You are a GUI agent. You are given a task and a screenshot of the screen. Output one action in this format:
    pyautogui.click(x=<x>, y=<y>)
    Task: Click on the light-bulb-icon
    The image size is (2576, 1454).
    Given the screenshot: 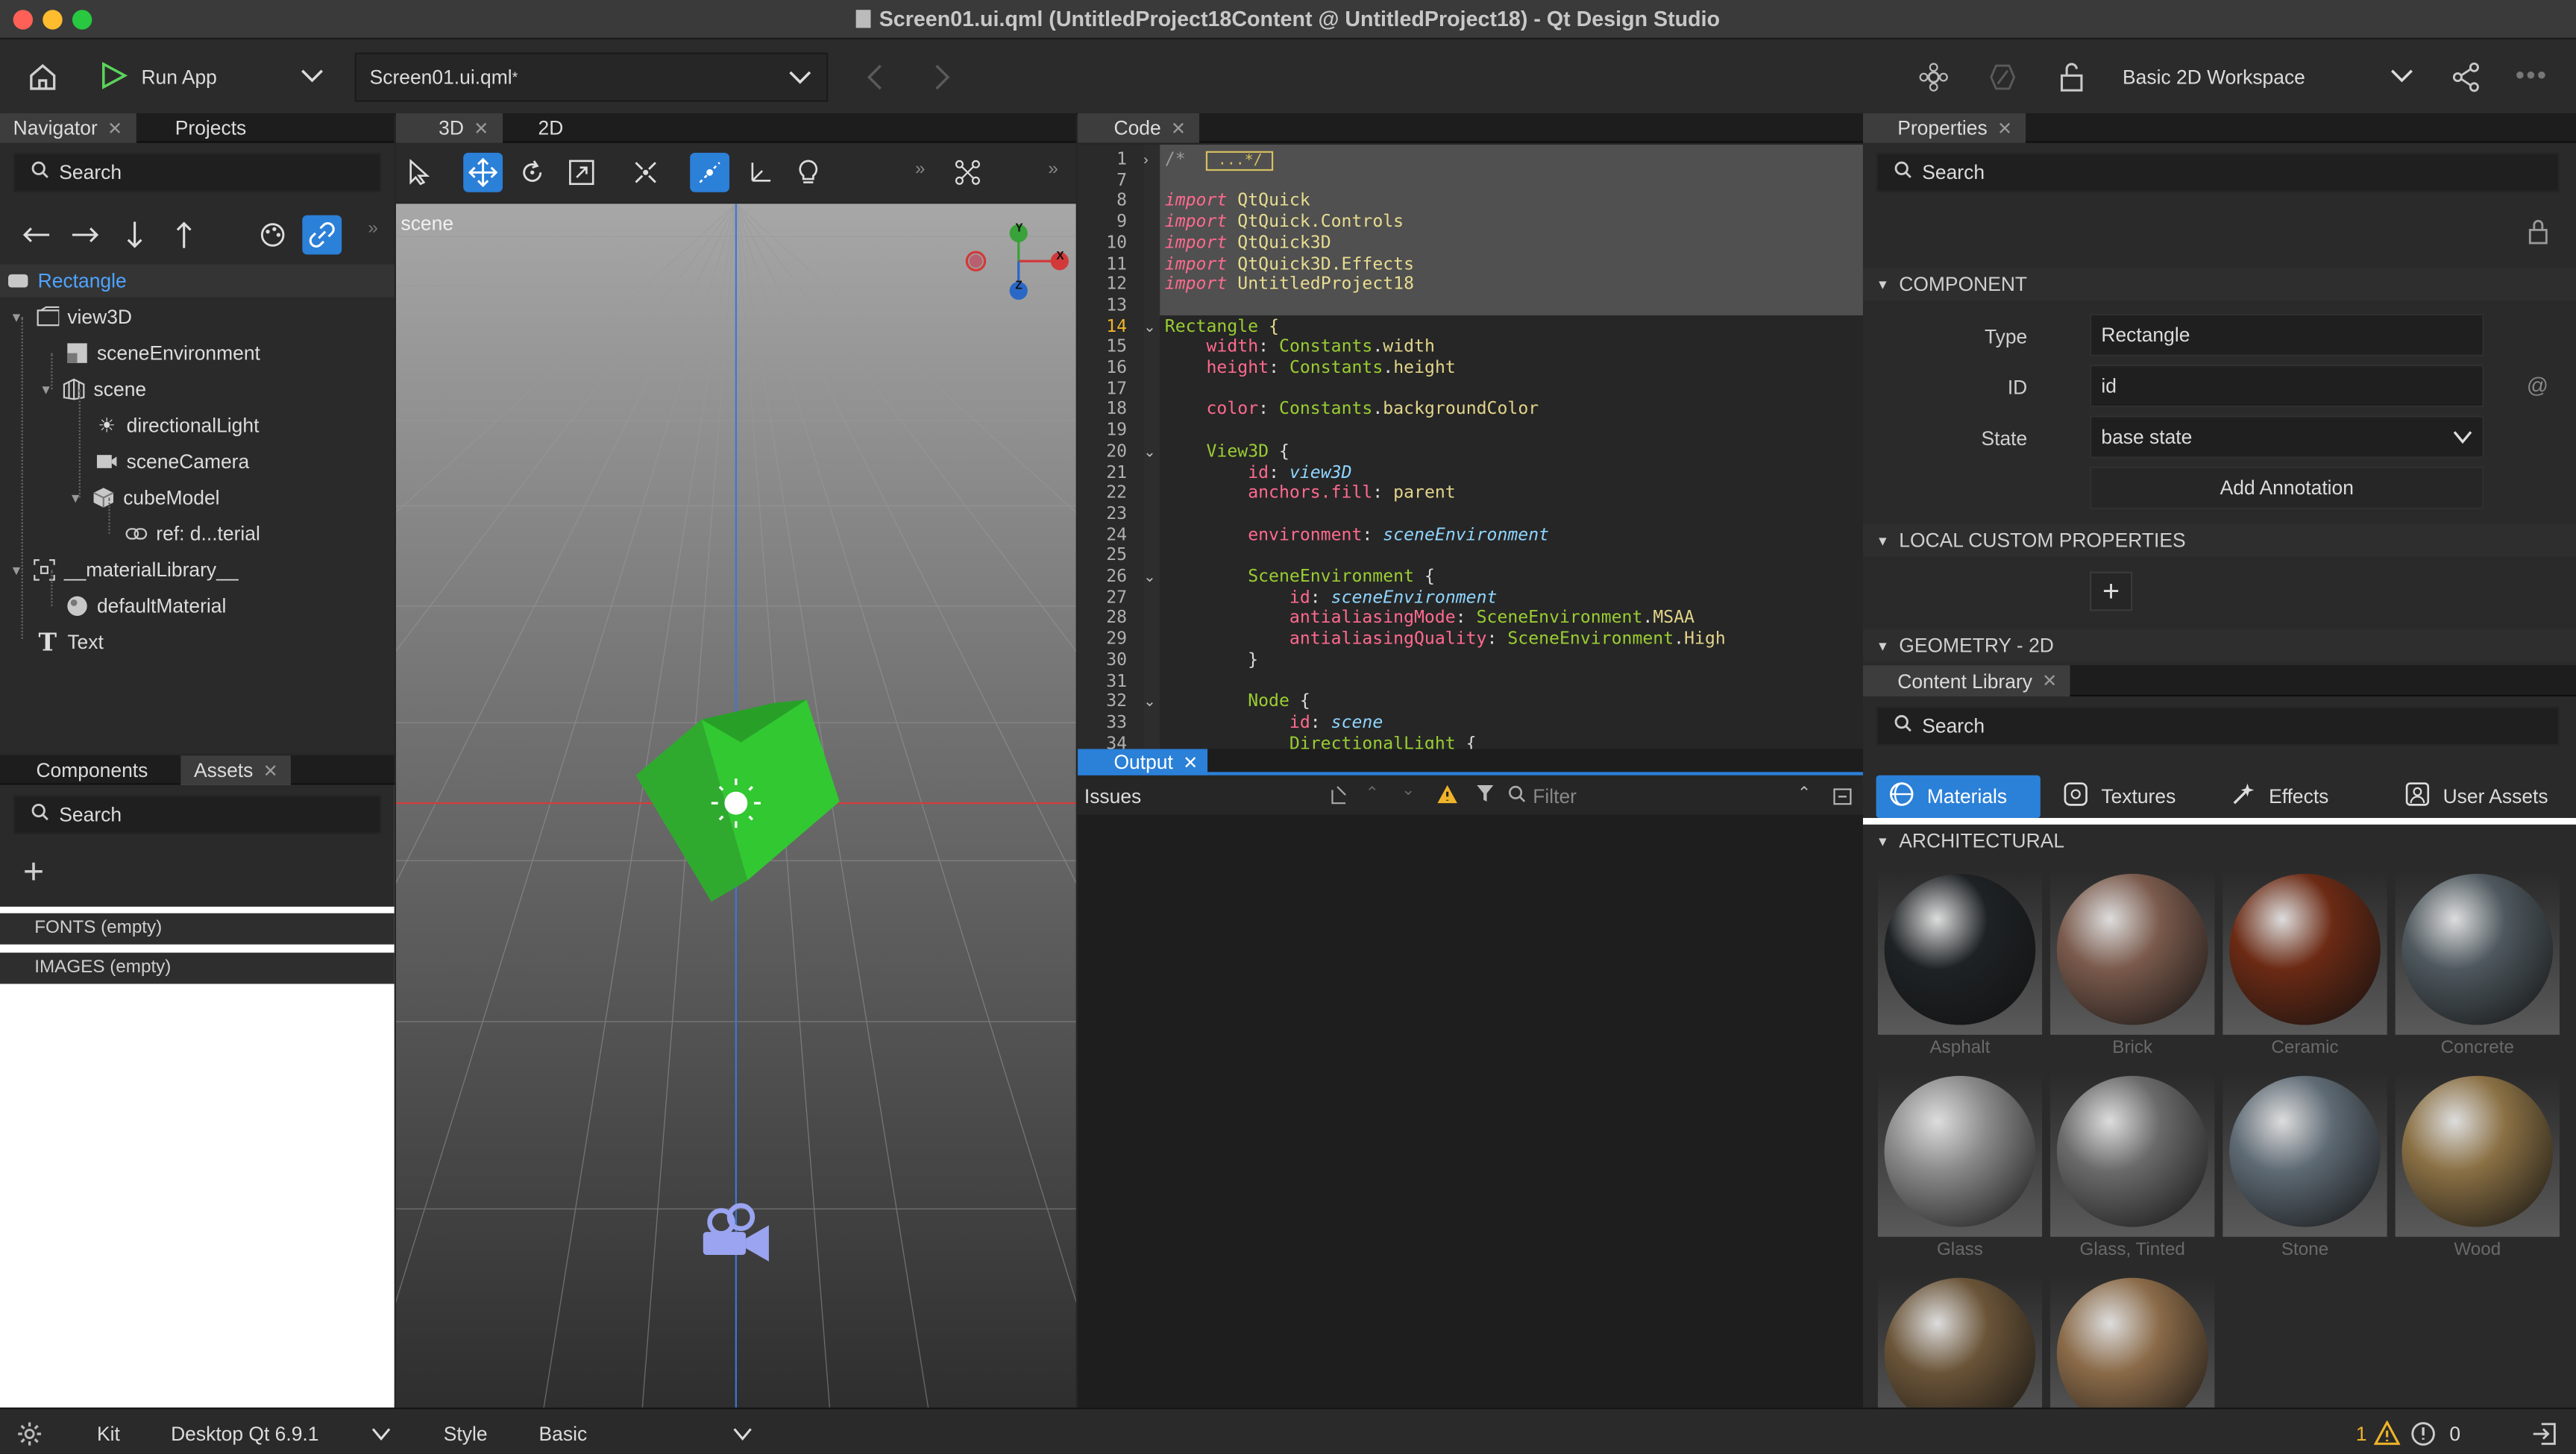 What is the action you would take?
    pyautogui.click(x=808, y=172)
    